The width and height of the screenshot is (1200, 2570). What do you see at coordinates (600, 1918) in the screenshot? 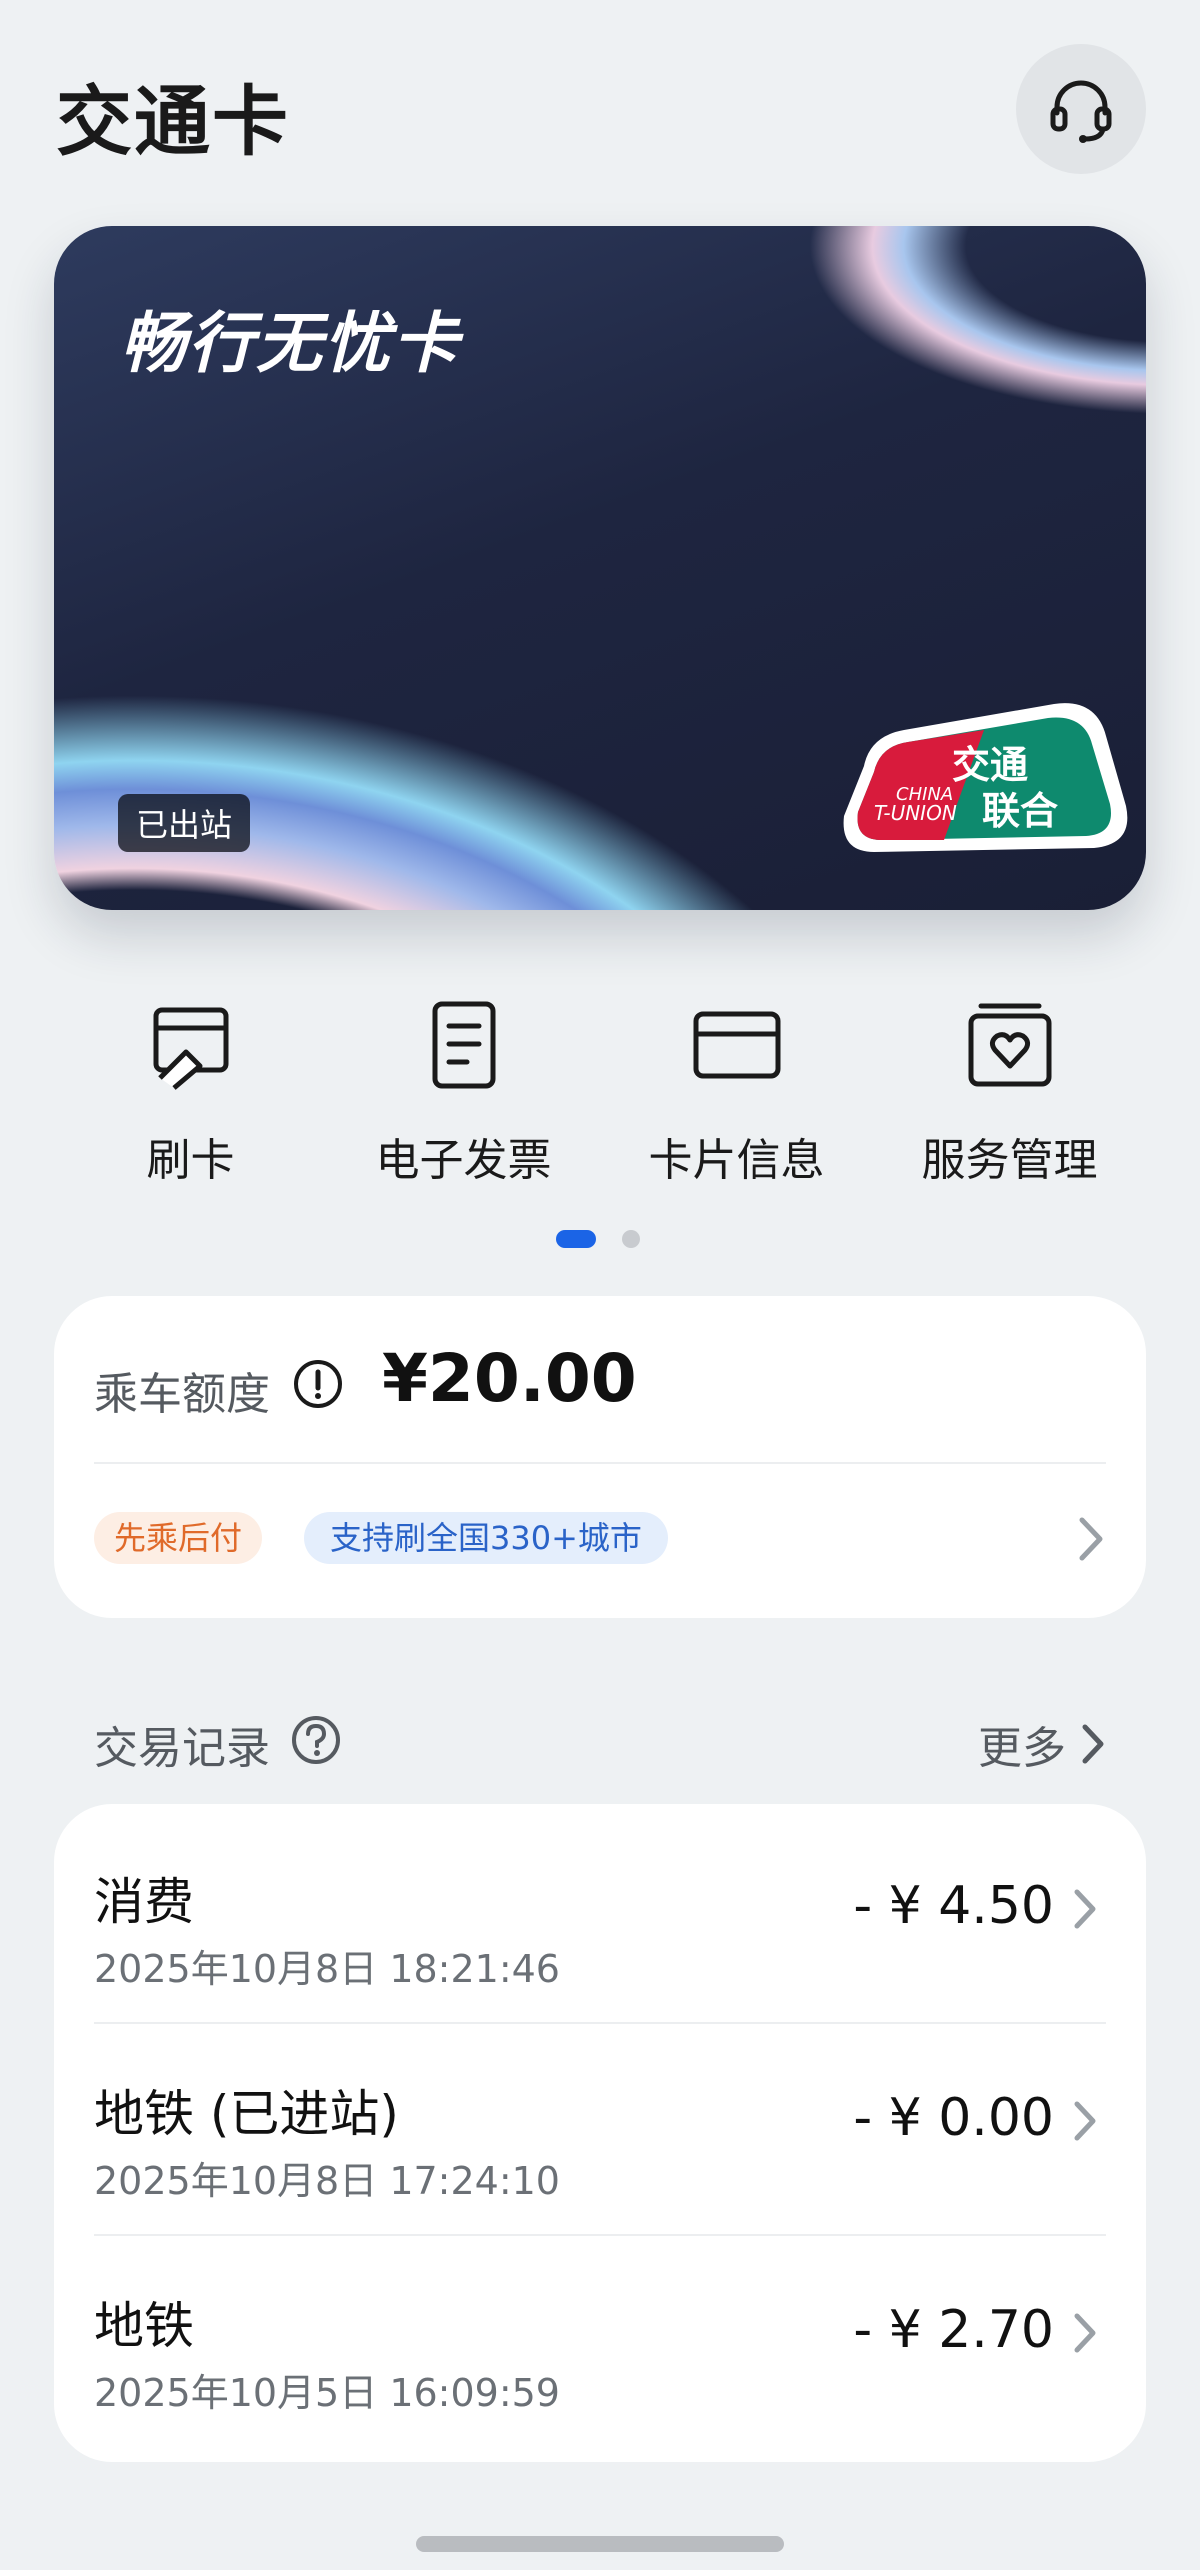
I see `transaction-row: 消费 2025年10月8日 18:21:46 - ¥ 4.50` at bounding box center [600, 1918].